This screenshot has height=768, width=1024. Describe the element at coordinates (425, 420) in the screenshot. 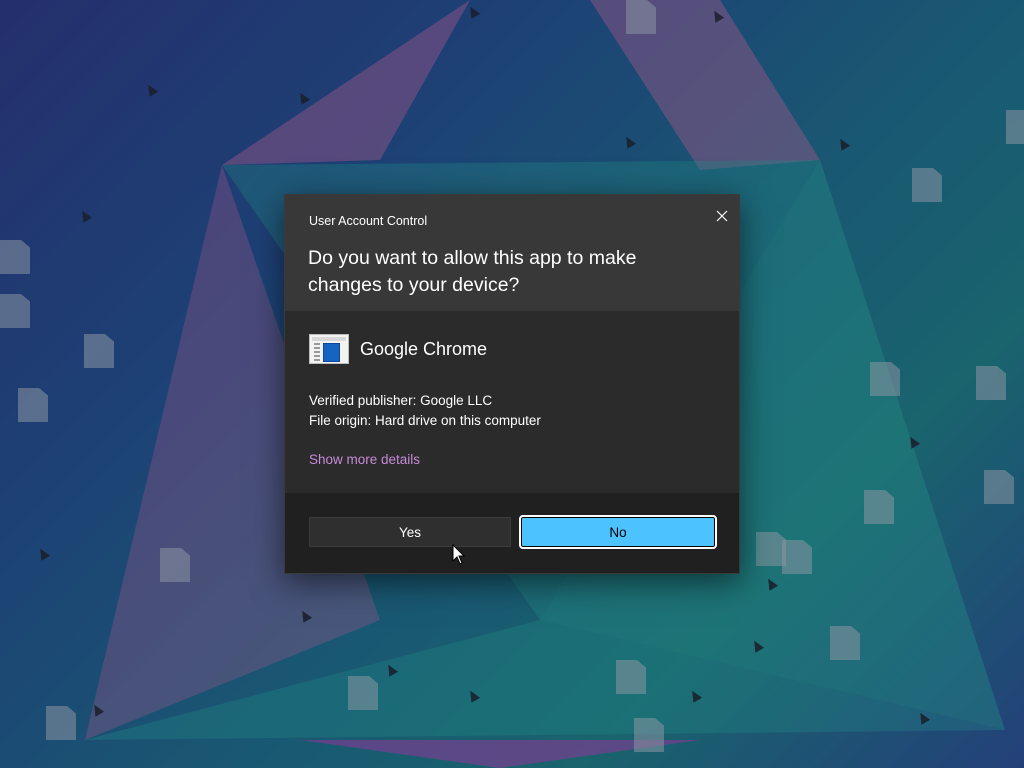

I see `file-origin: File origin: Hard drive on this computer` at that location.